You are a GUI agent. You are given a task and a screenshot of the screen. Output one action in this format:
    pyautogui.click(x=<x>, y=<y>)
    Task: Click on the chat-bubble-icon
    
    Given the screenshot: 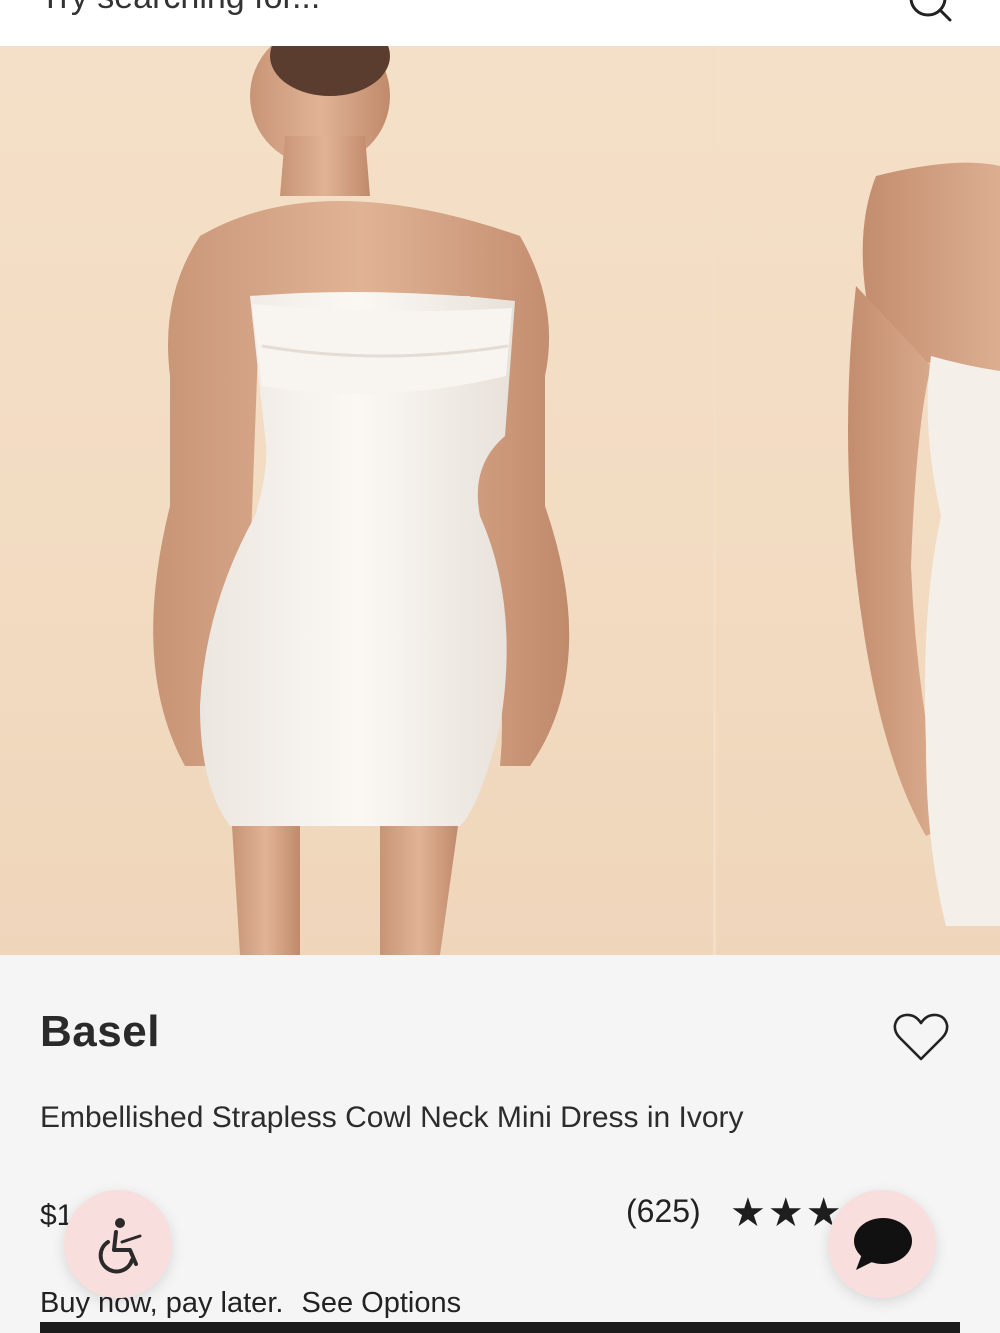 What is the action you would take?
    pyautogui.click(x=883, y=1244)
    